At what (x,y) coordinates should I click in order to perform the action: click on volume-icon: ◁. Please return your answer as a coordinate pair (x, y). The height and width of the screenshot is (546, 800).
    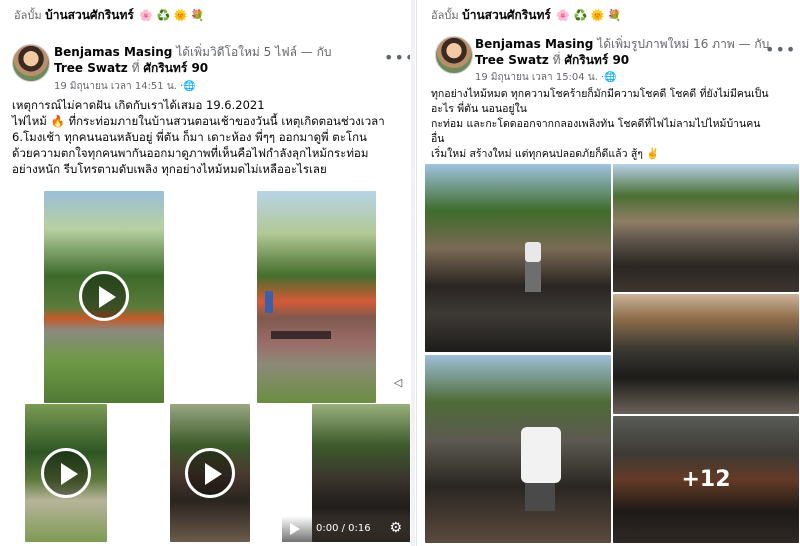
    Looking at the image, I should click on (398, 383).